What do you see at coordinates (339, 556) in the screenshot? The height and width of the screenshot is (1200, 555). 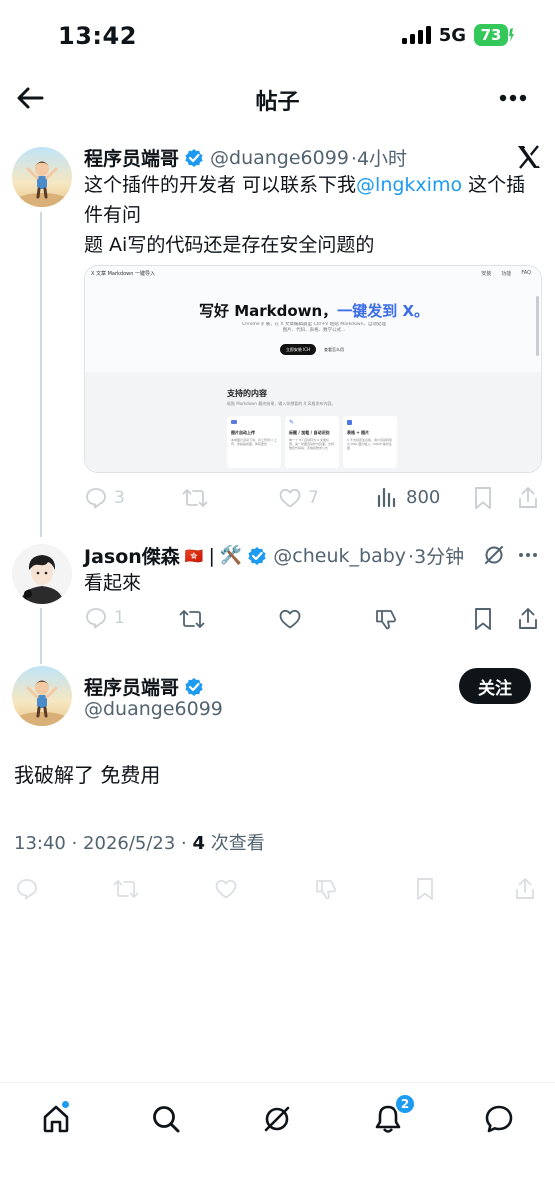 I see `author-handle: @cheuk_baby` at bounding box center [339, 556].